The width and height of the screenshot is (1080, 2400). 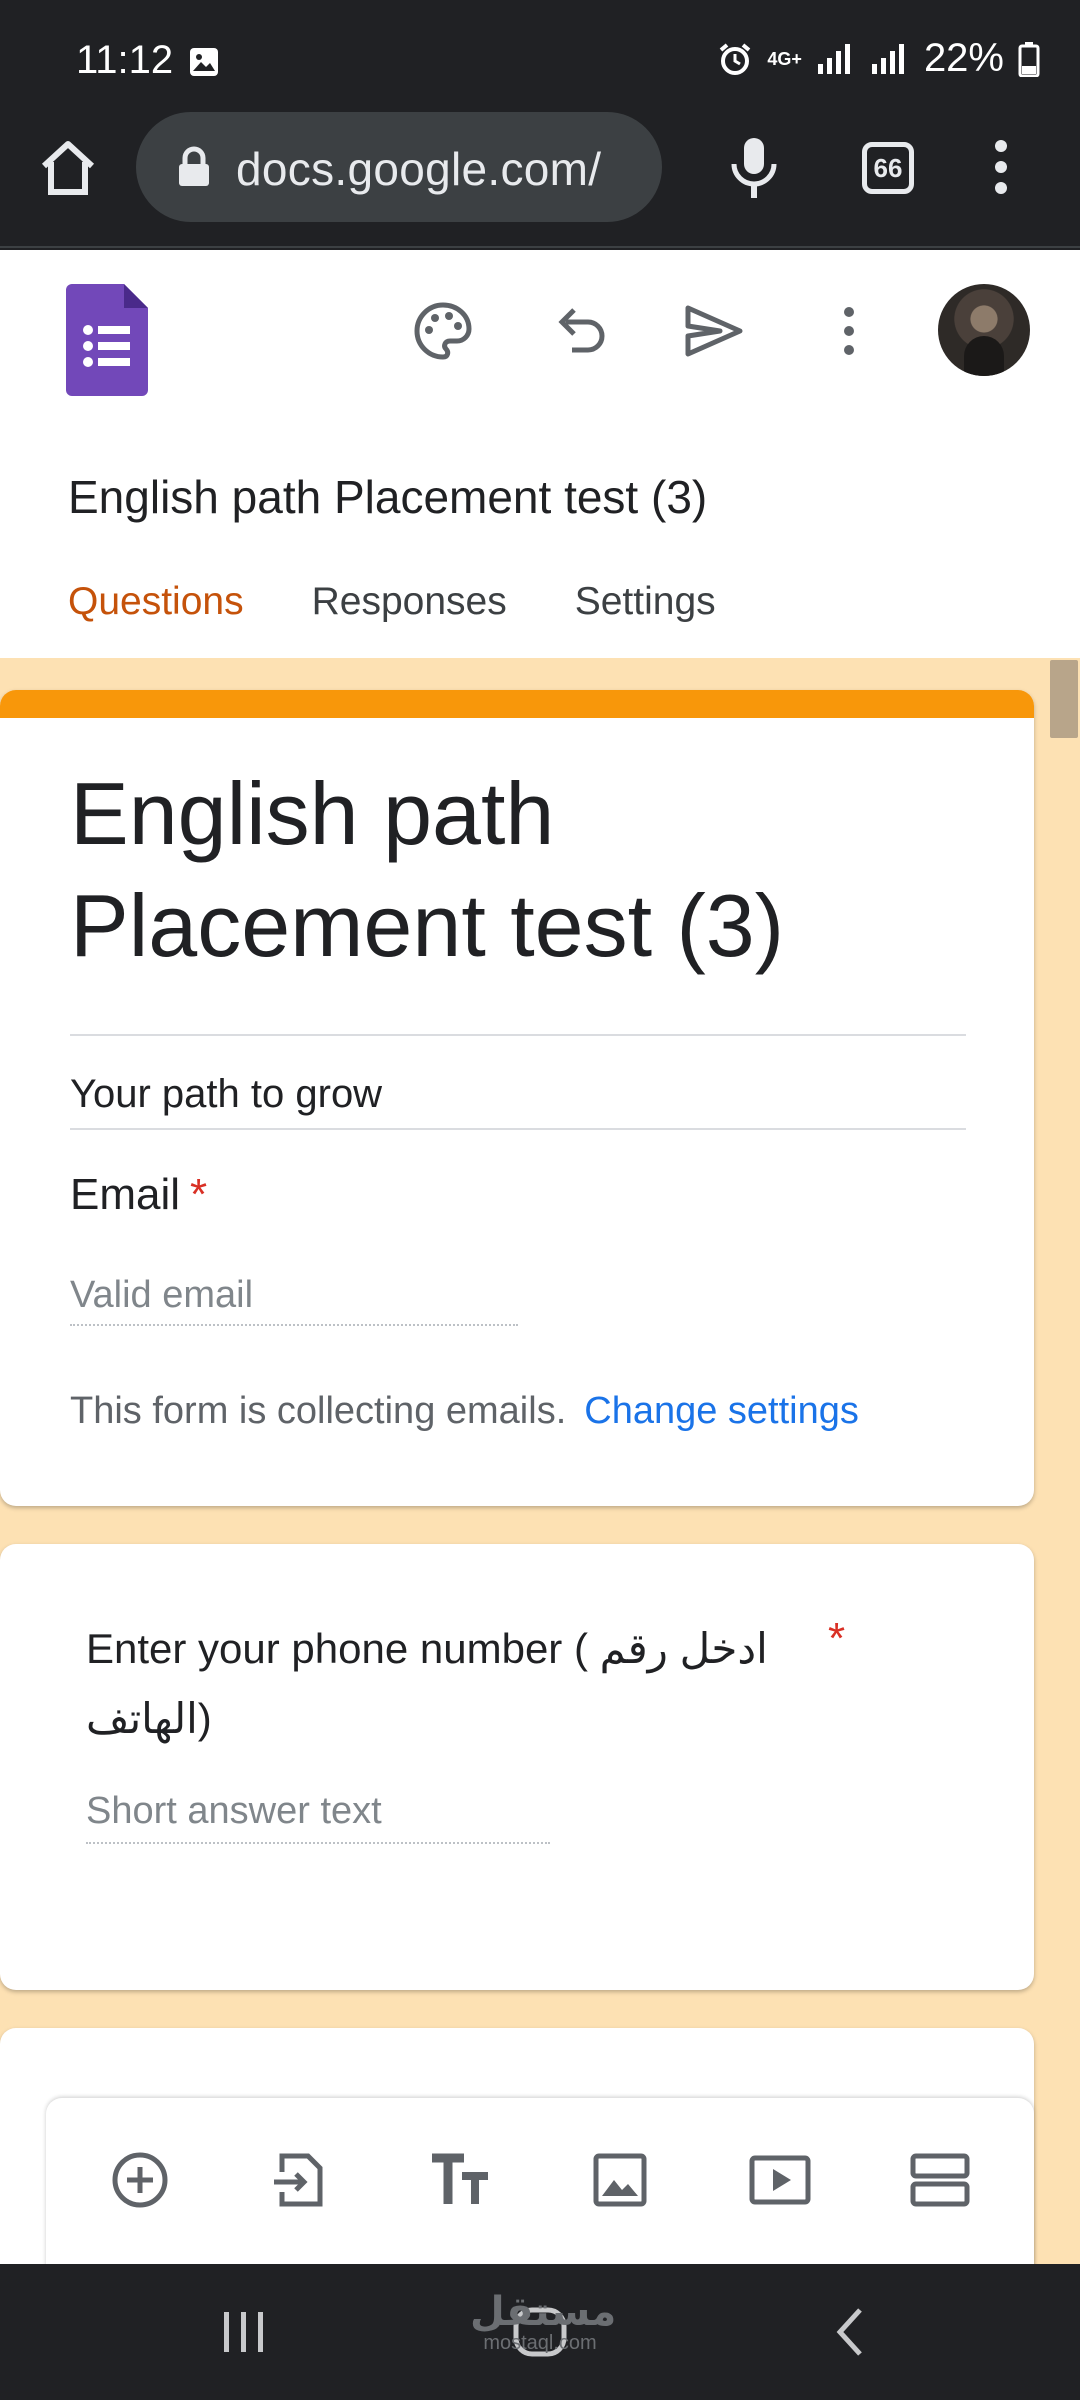 I want to click on import-questions-icon, so click(x=300, y=2180).